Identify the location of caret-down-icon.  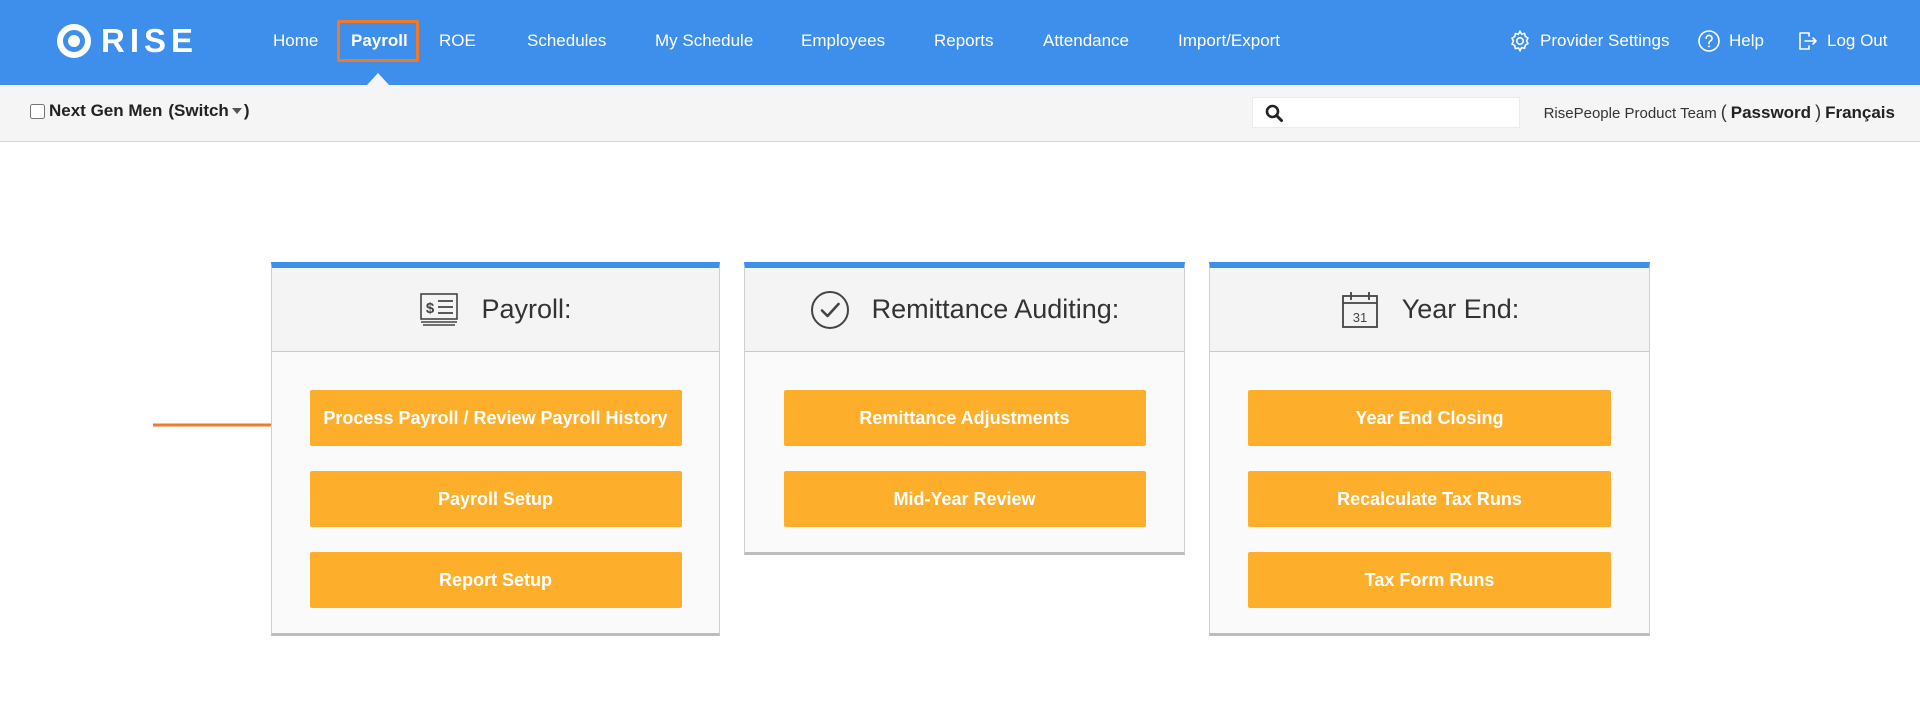
(236, 111).